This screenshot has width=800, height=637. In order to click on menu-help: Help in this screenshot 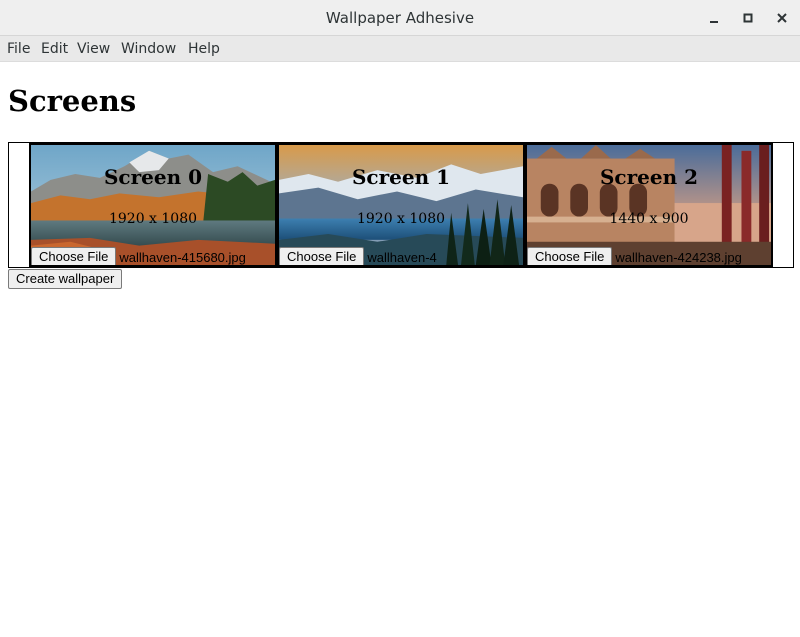, I will do `click(204, 49)`.